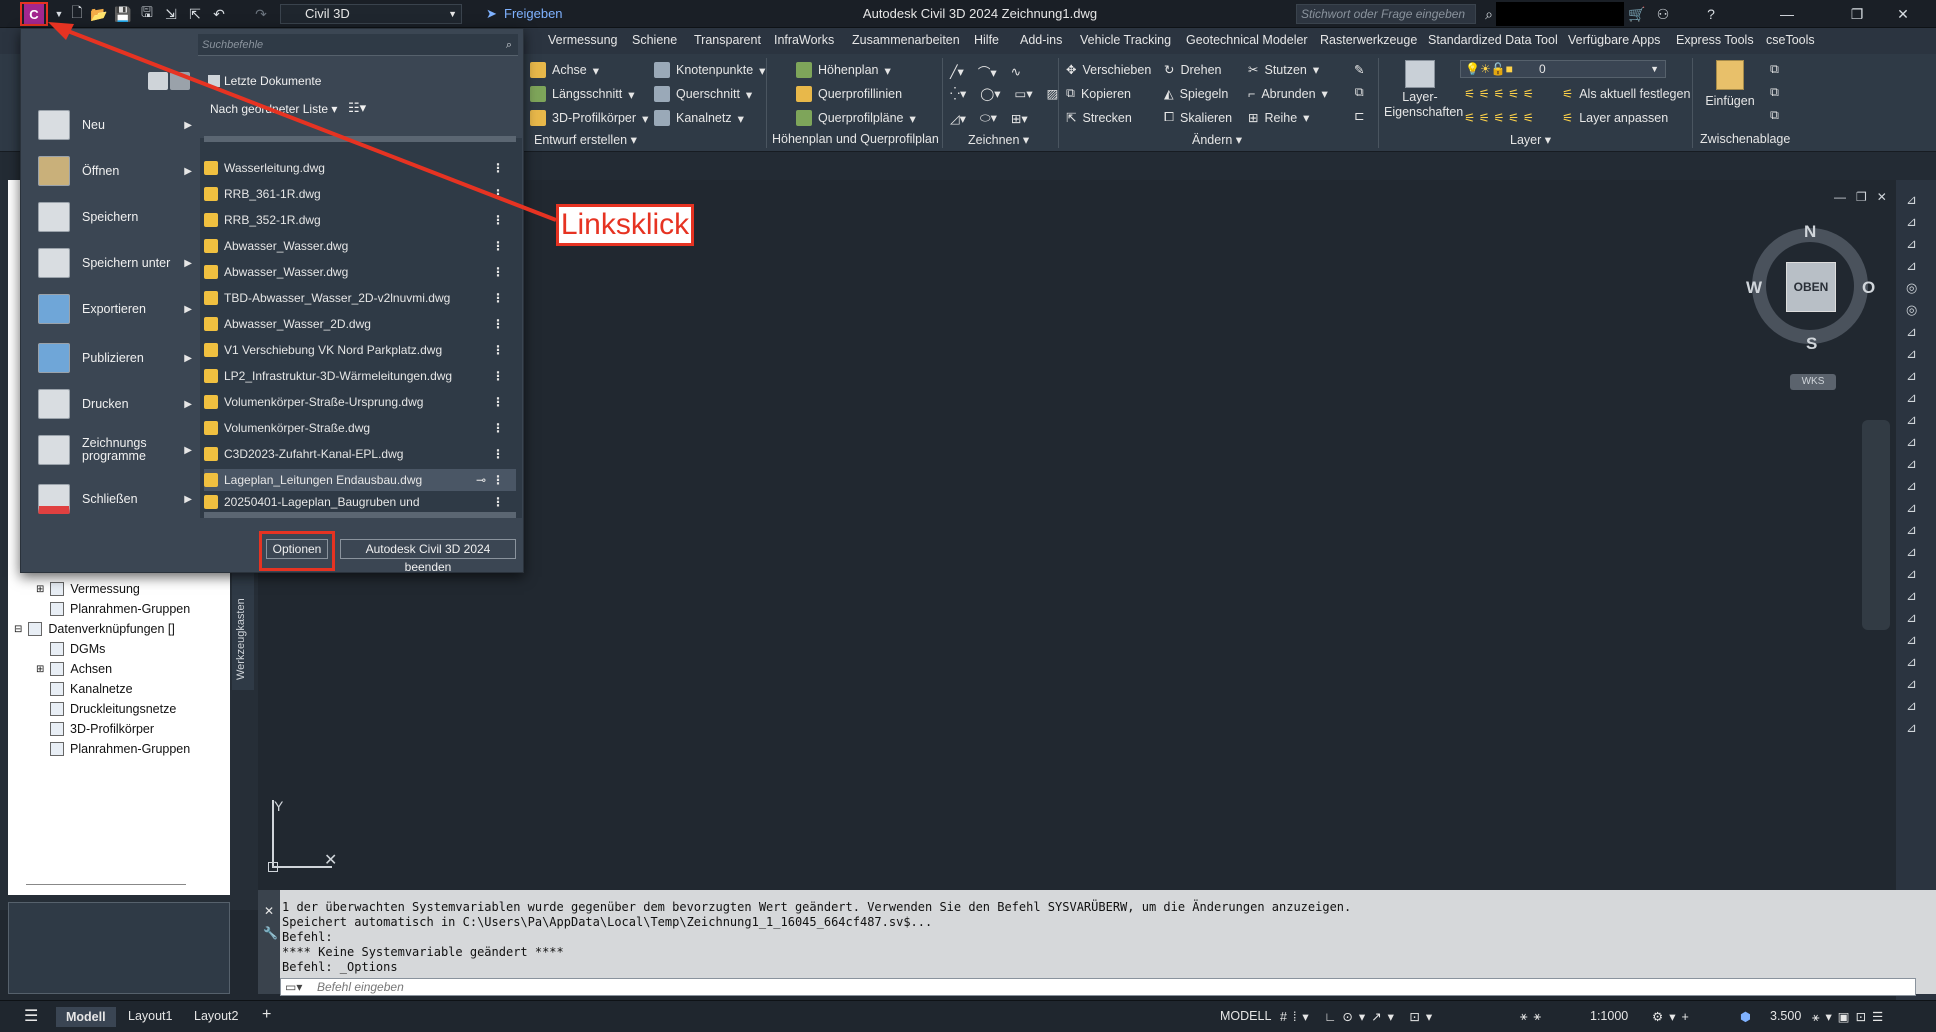 Image resolution: width=1936 pixels, height=1032 pixels. Describe the element at coordinates (1217, 139) in the screenshot. I see `panel-aendern: Ändern ▾` at that location.